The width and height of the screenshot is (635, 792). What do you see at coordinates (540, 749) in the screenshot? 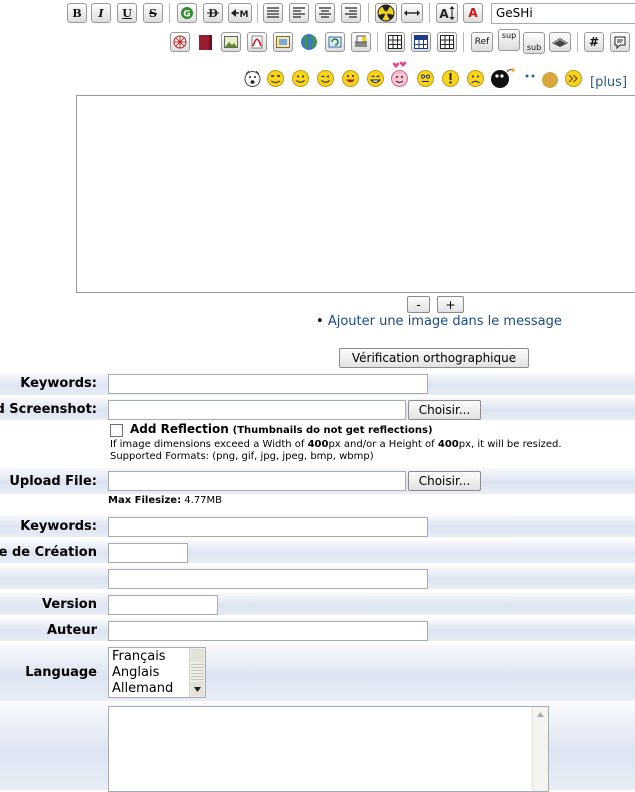
I see `textarea-scrollbar` at bounding box center [540, 749].